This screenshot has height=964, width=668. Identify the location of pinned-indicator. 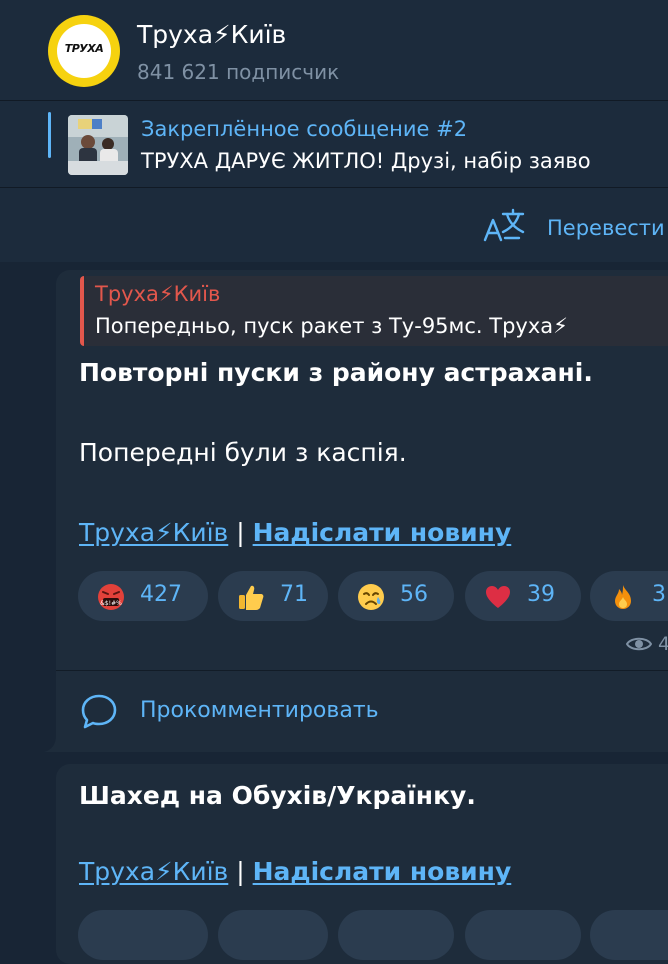
(49, 135).